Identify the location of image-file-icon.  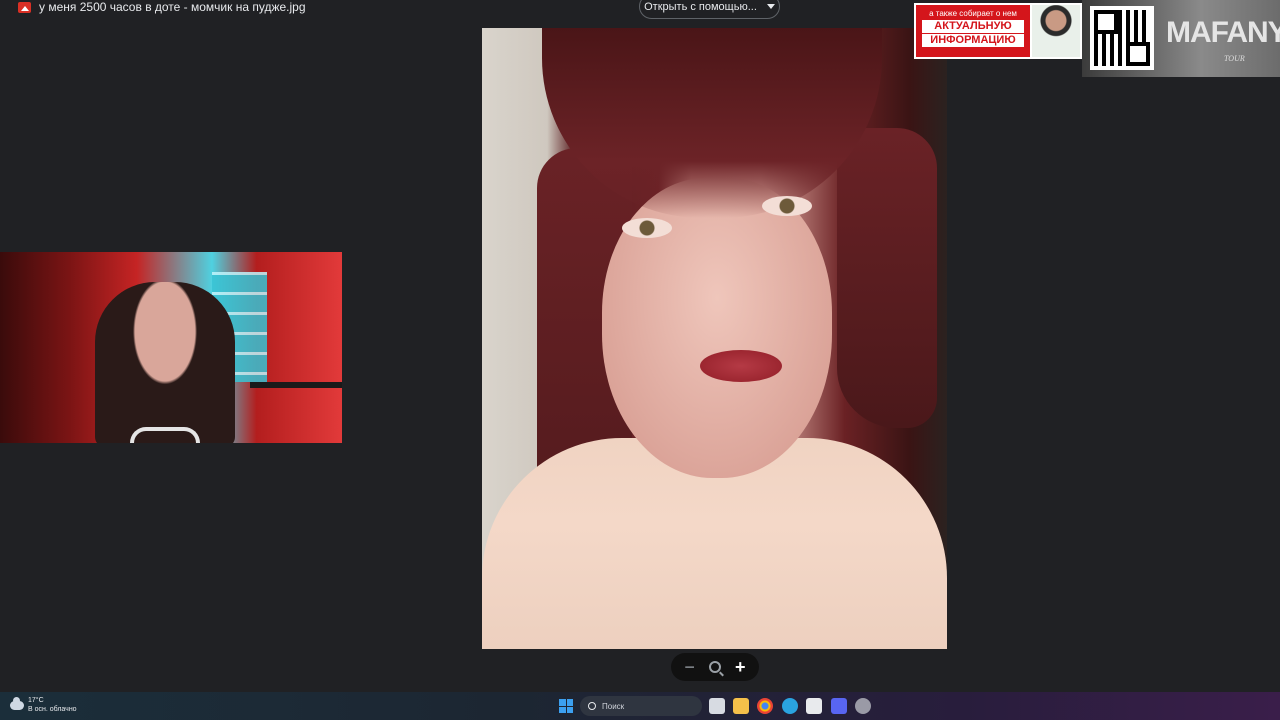
(24, 7).